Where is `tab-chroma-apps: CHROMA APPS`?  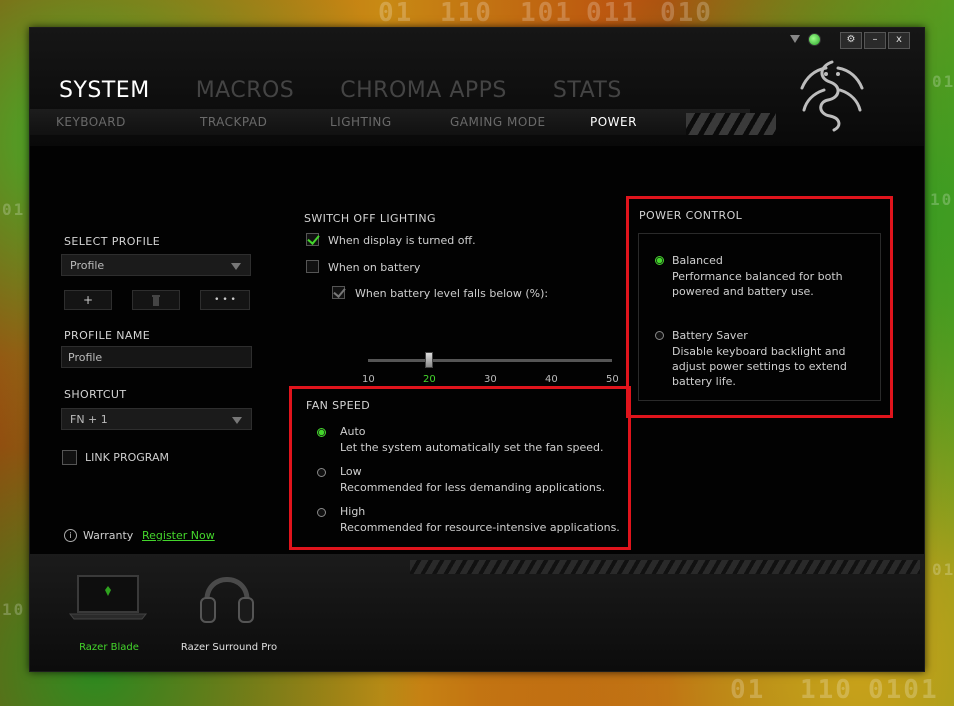
tab-chroma-apps: CHROMA APPS is located at coordinates (423, 90).